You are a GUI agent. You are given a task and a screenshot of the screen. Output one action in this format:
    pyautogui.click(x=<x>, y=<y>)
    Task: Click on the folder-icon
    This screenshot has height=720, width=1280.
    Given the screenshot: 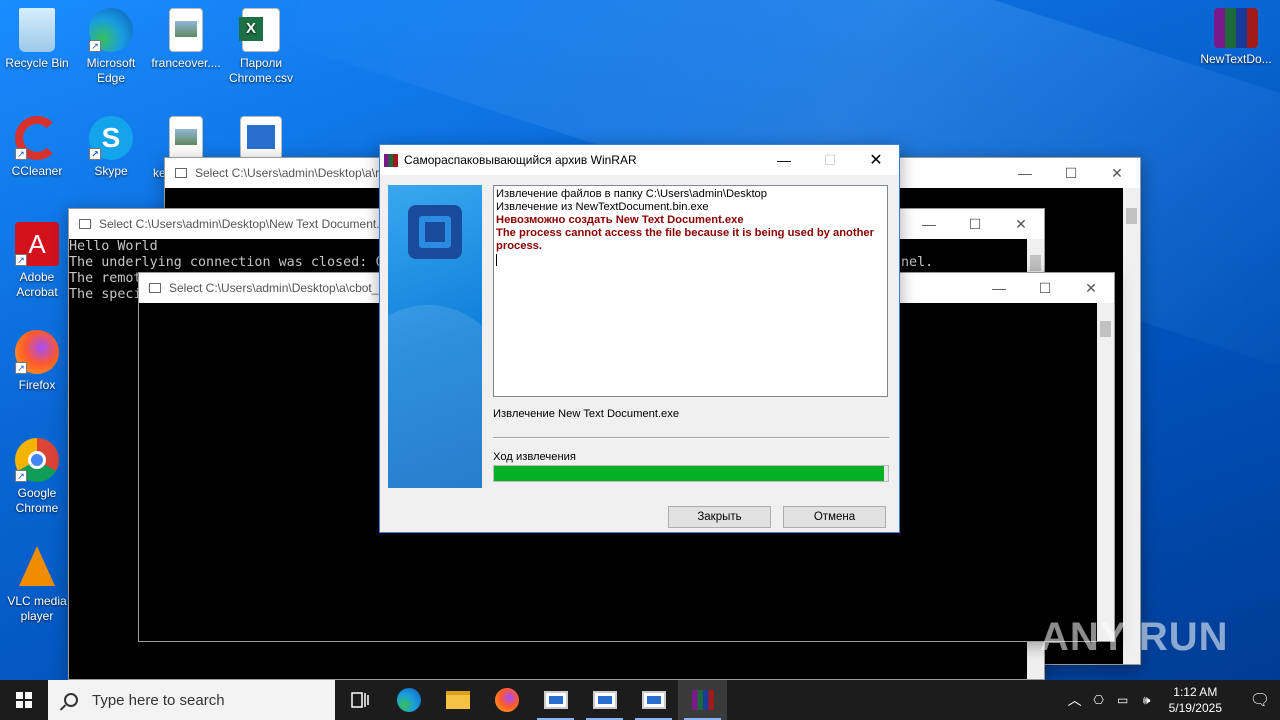 What is the action you would take?
    pyautogui.click(x=457, y=700)
    